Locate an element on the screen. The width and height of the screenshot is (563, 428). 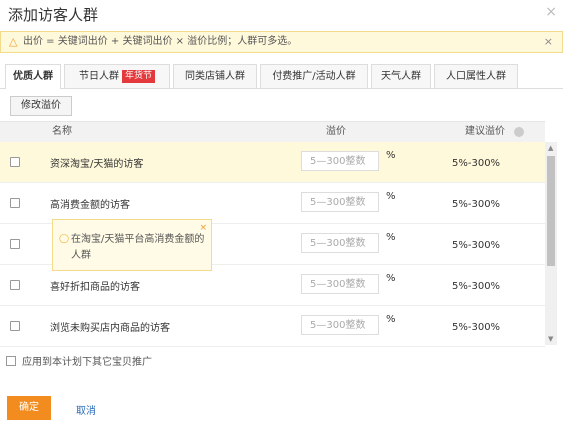
tab-weather: 天气人群 is located at coordinates (401, 76).